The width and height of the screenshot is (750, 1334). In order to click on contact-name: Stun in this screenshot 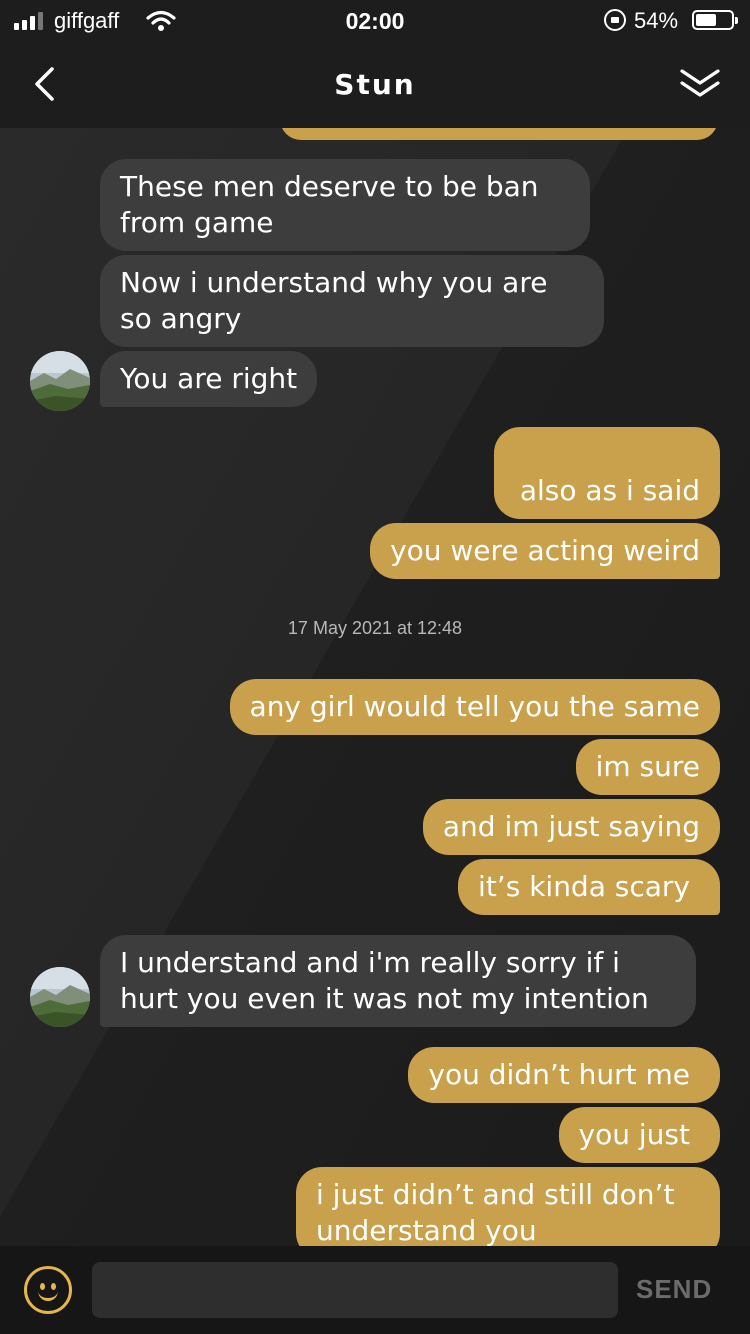, I will do `click(375, 84)`.